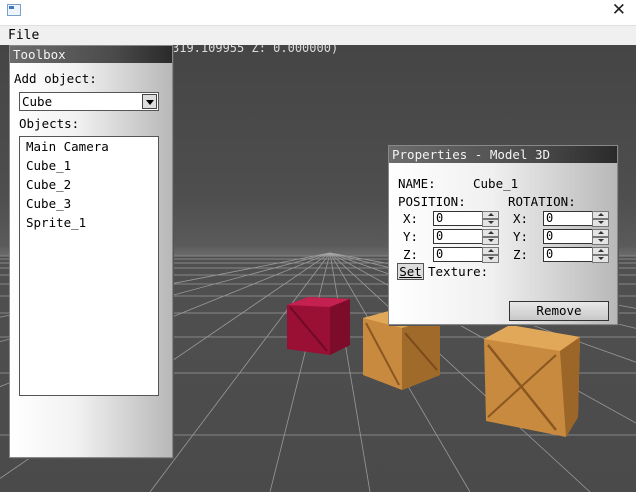 Image resolution: width=636 pixels, height=492 pixels. I want to click on rotation-z-label: Z:, so click(521, 254).